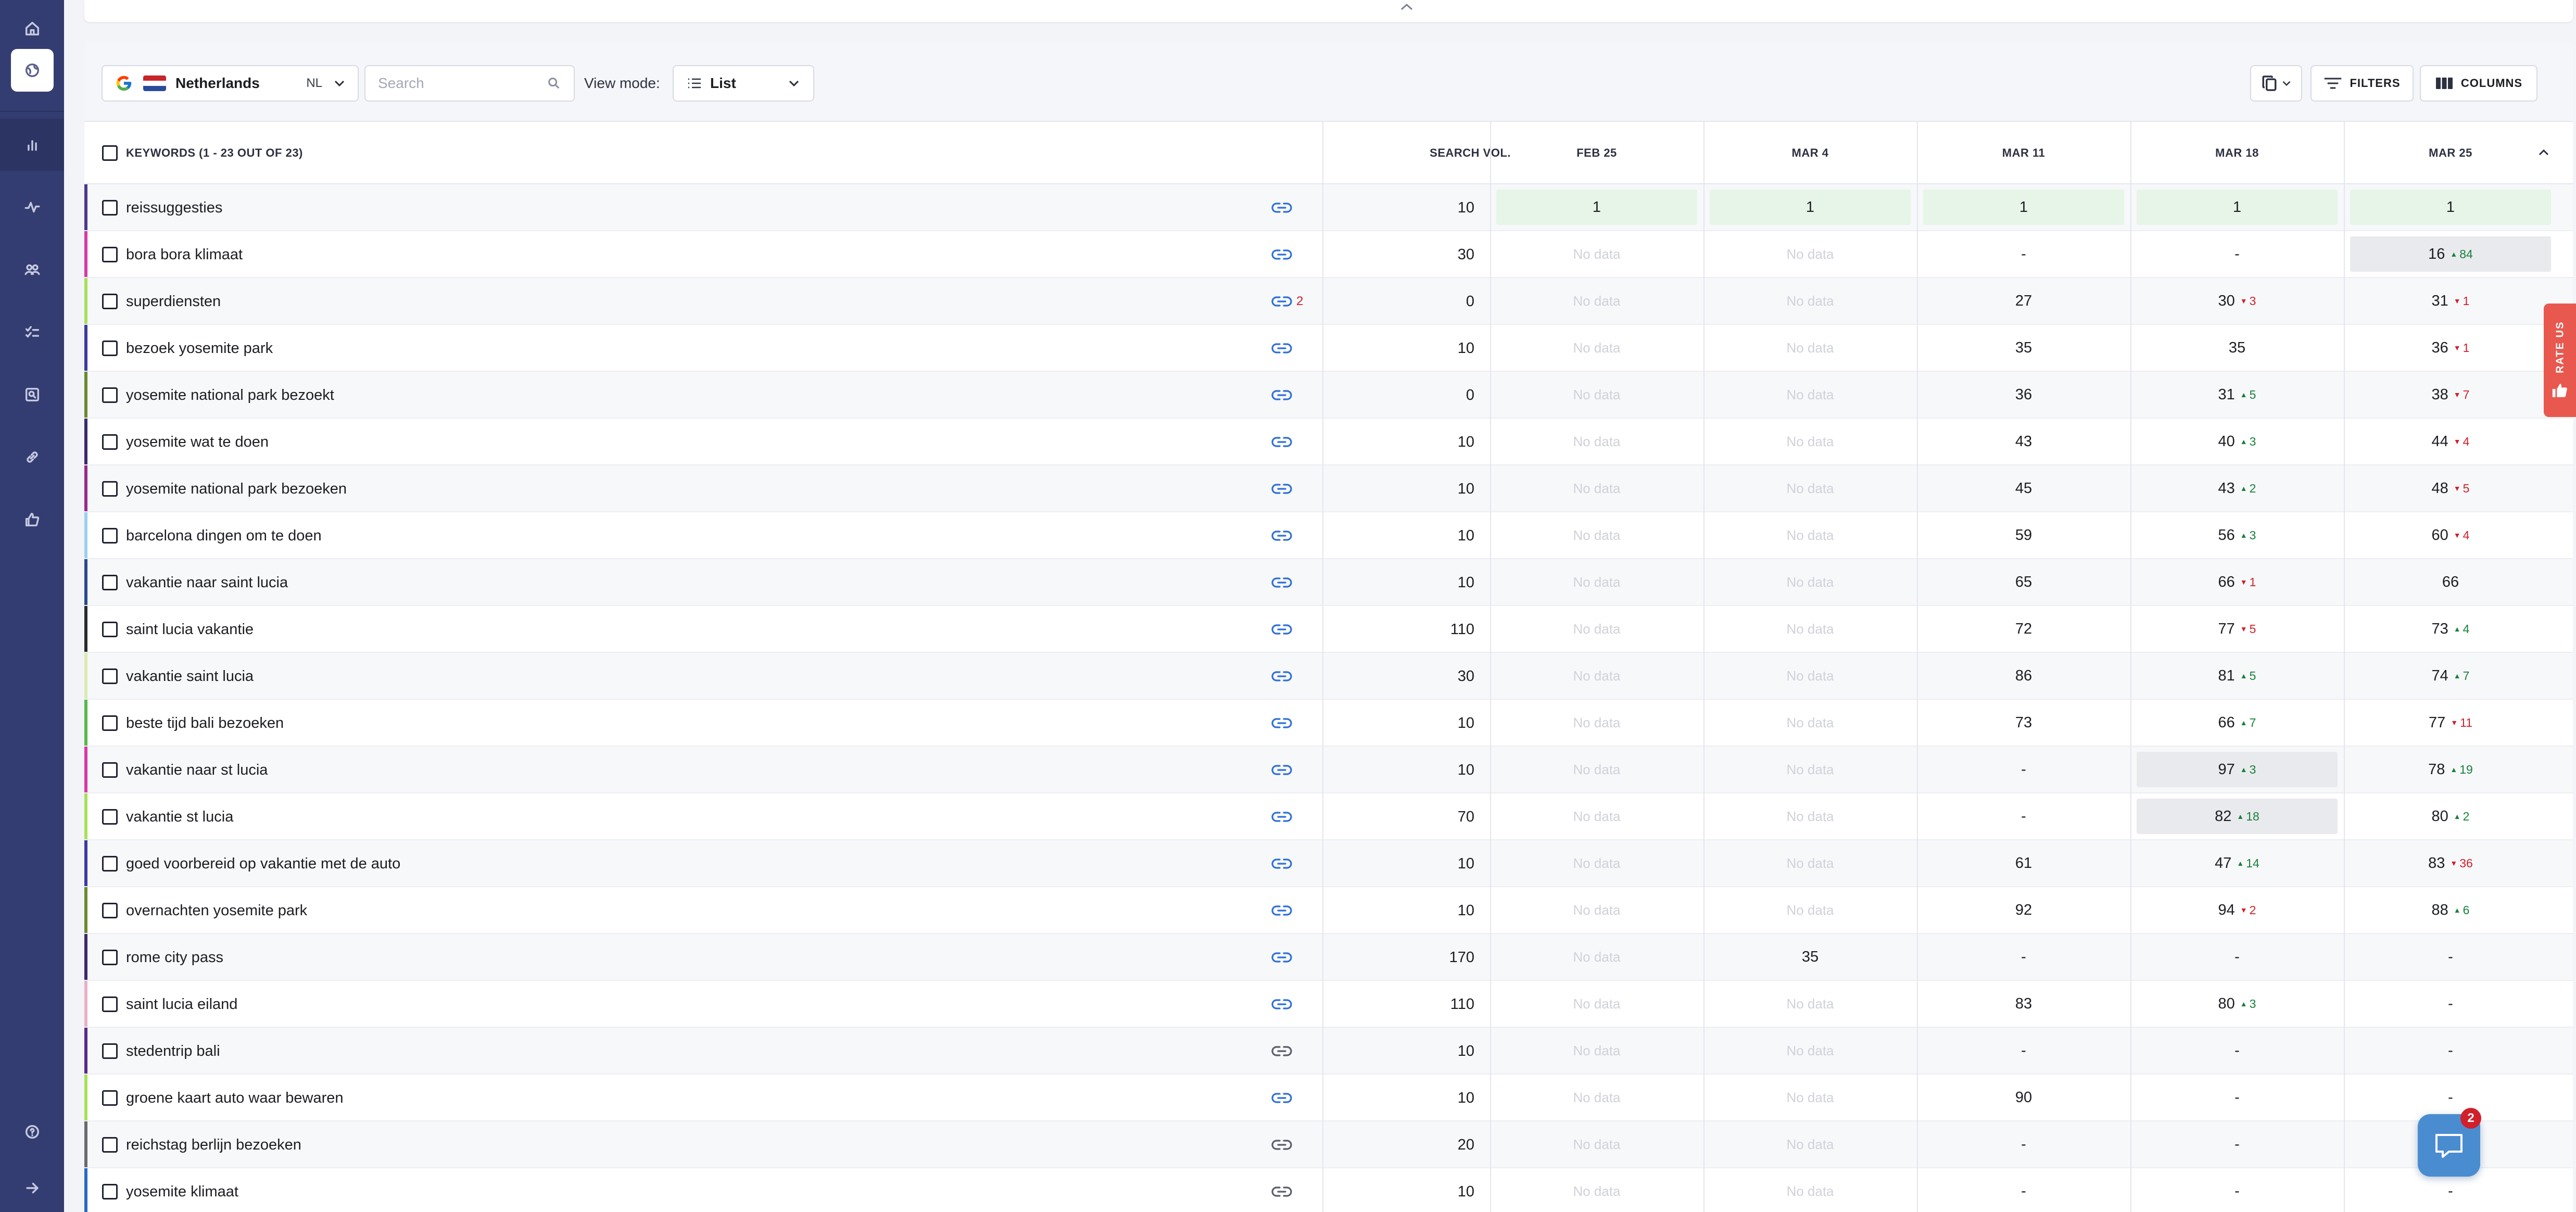 This screenshot has width=2576, height=1212. What do you see at coordinates (2237, 910) in the screenshot?
I see `rank-cell: 94 ▼ 2` at bounding box center [2237, 910].